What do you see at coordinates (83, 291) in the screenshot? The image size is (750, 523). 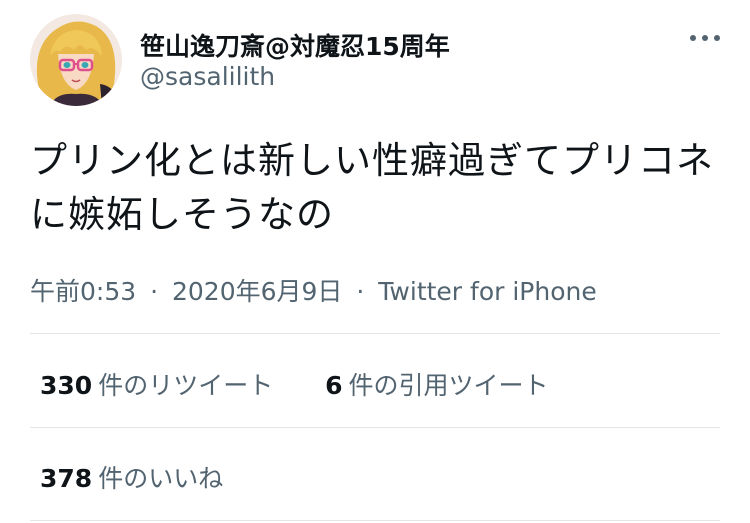 I see `tweet-time: 午前0:53` at bounding box center [83, 291].